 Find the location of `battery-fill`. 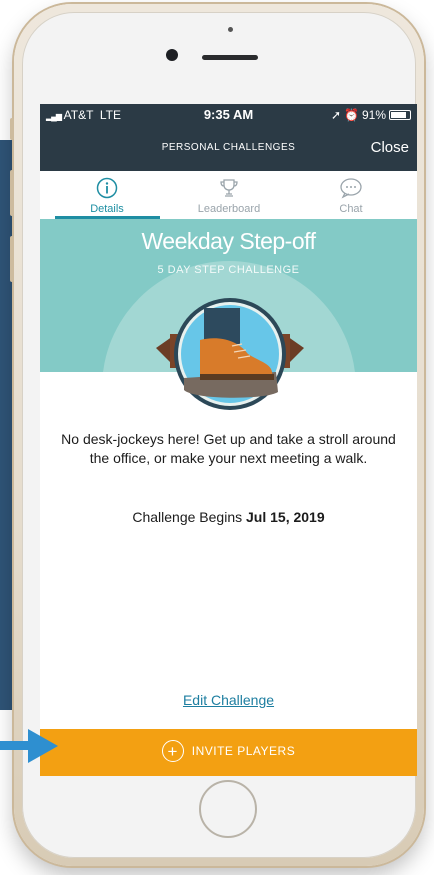

battery-fill is located at coordinates (398, 115).